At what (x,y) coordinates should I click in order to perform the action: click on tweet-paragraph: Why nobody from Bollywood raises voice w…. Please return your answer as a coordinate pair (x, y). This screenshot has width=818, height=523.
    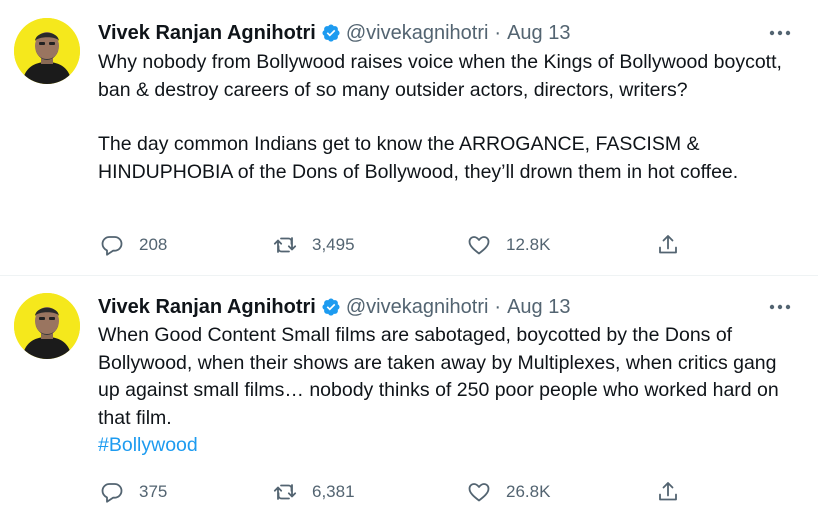
    Looking at the image, I should click on (440, 76).